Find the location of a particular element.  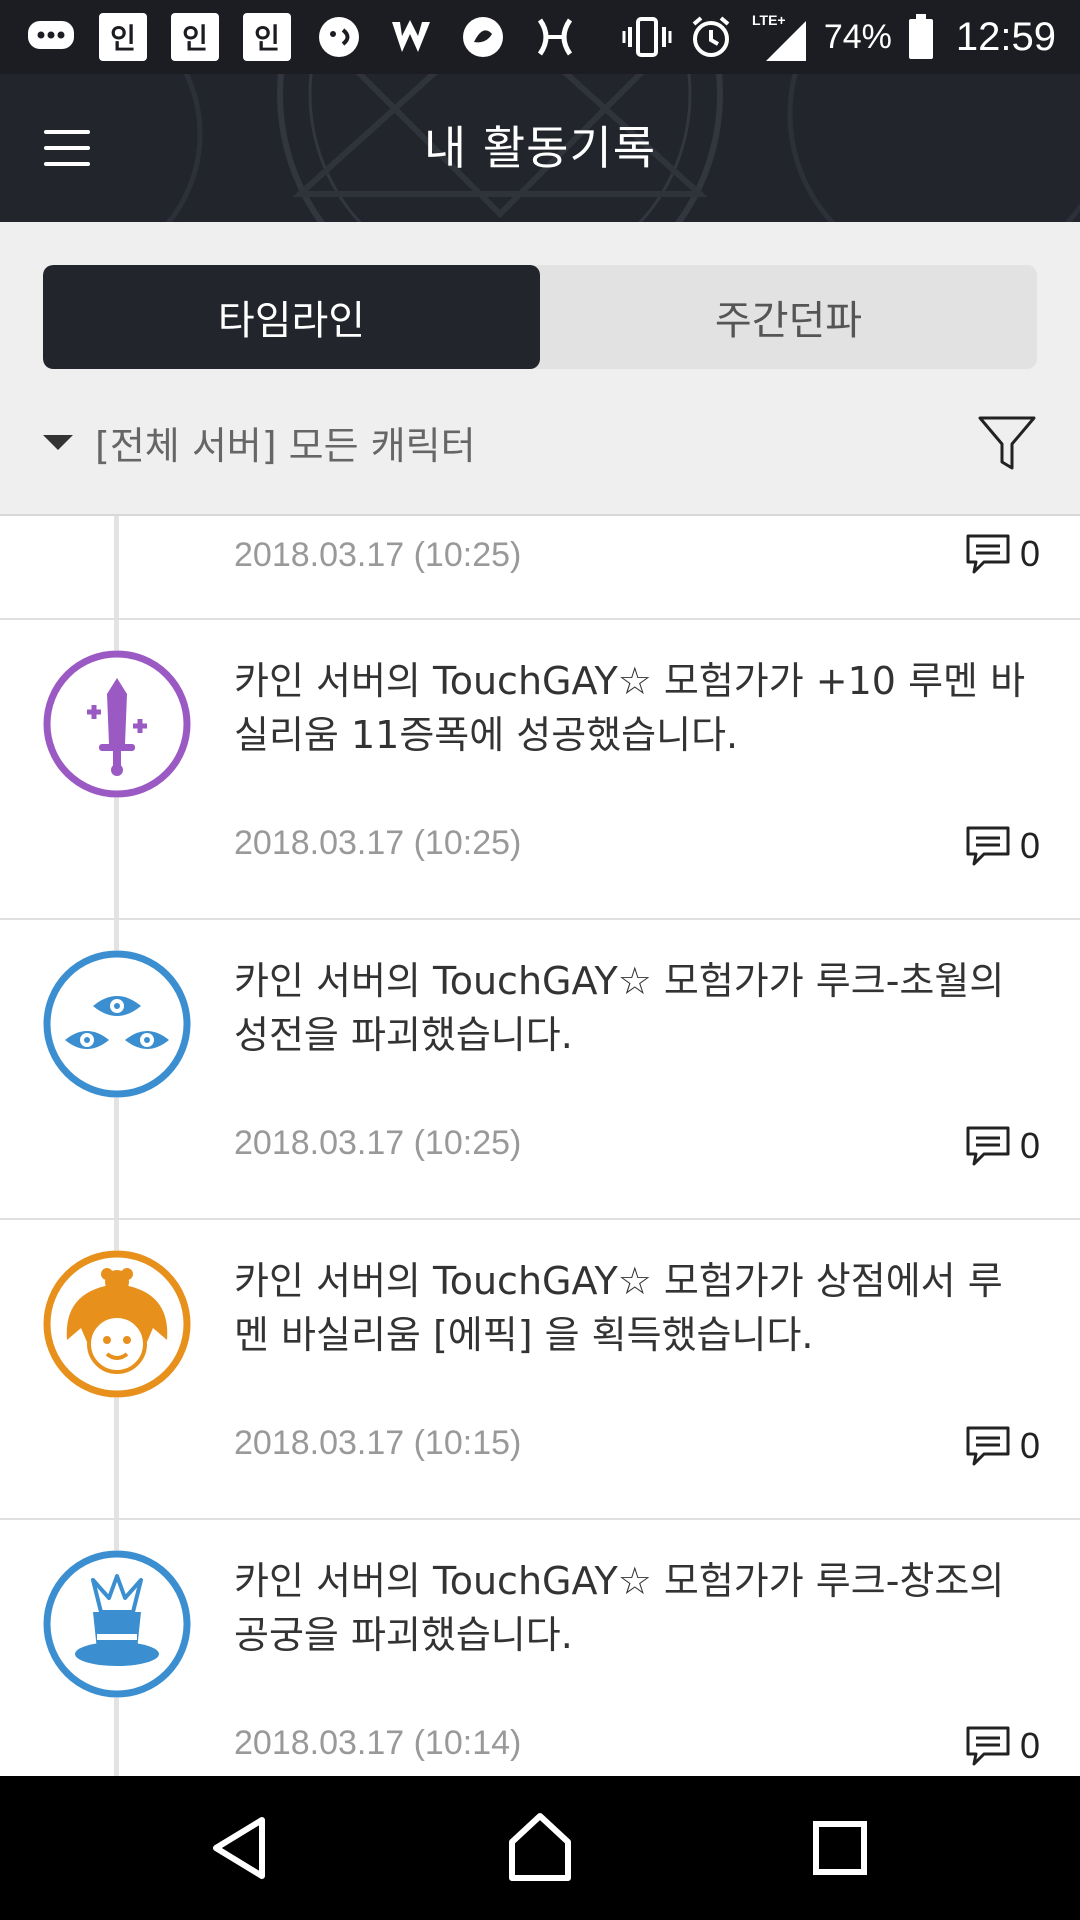

messages-icon is located at coordinates (51, 37).